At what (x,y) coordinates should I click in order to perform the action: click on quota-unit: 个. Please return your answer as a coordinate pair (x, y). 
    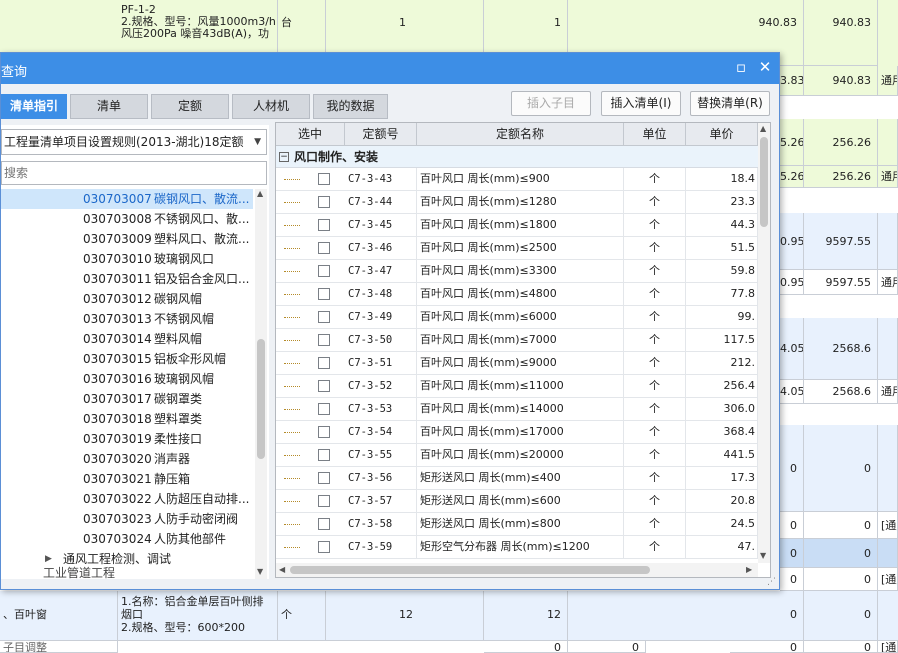
    Looking at the image, I should click on (655, 340).